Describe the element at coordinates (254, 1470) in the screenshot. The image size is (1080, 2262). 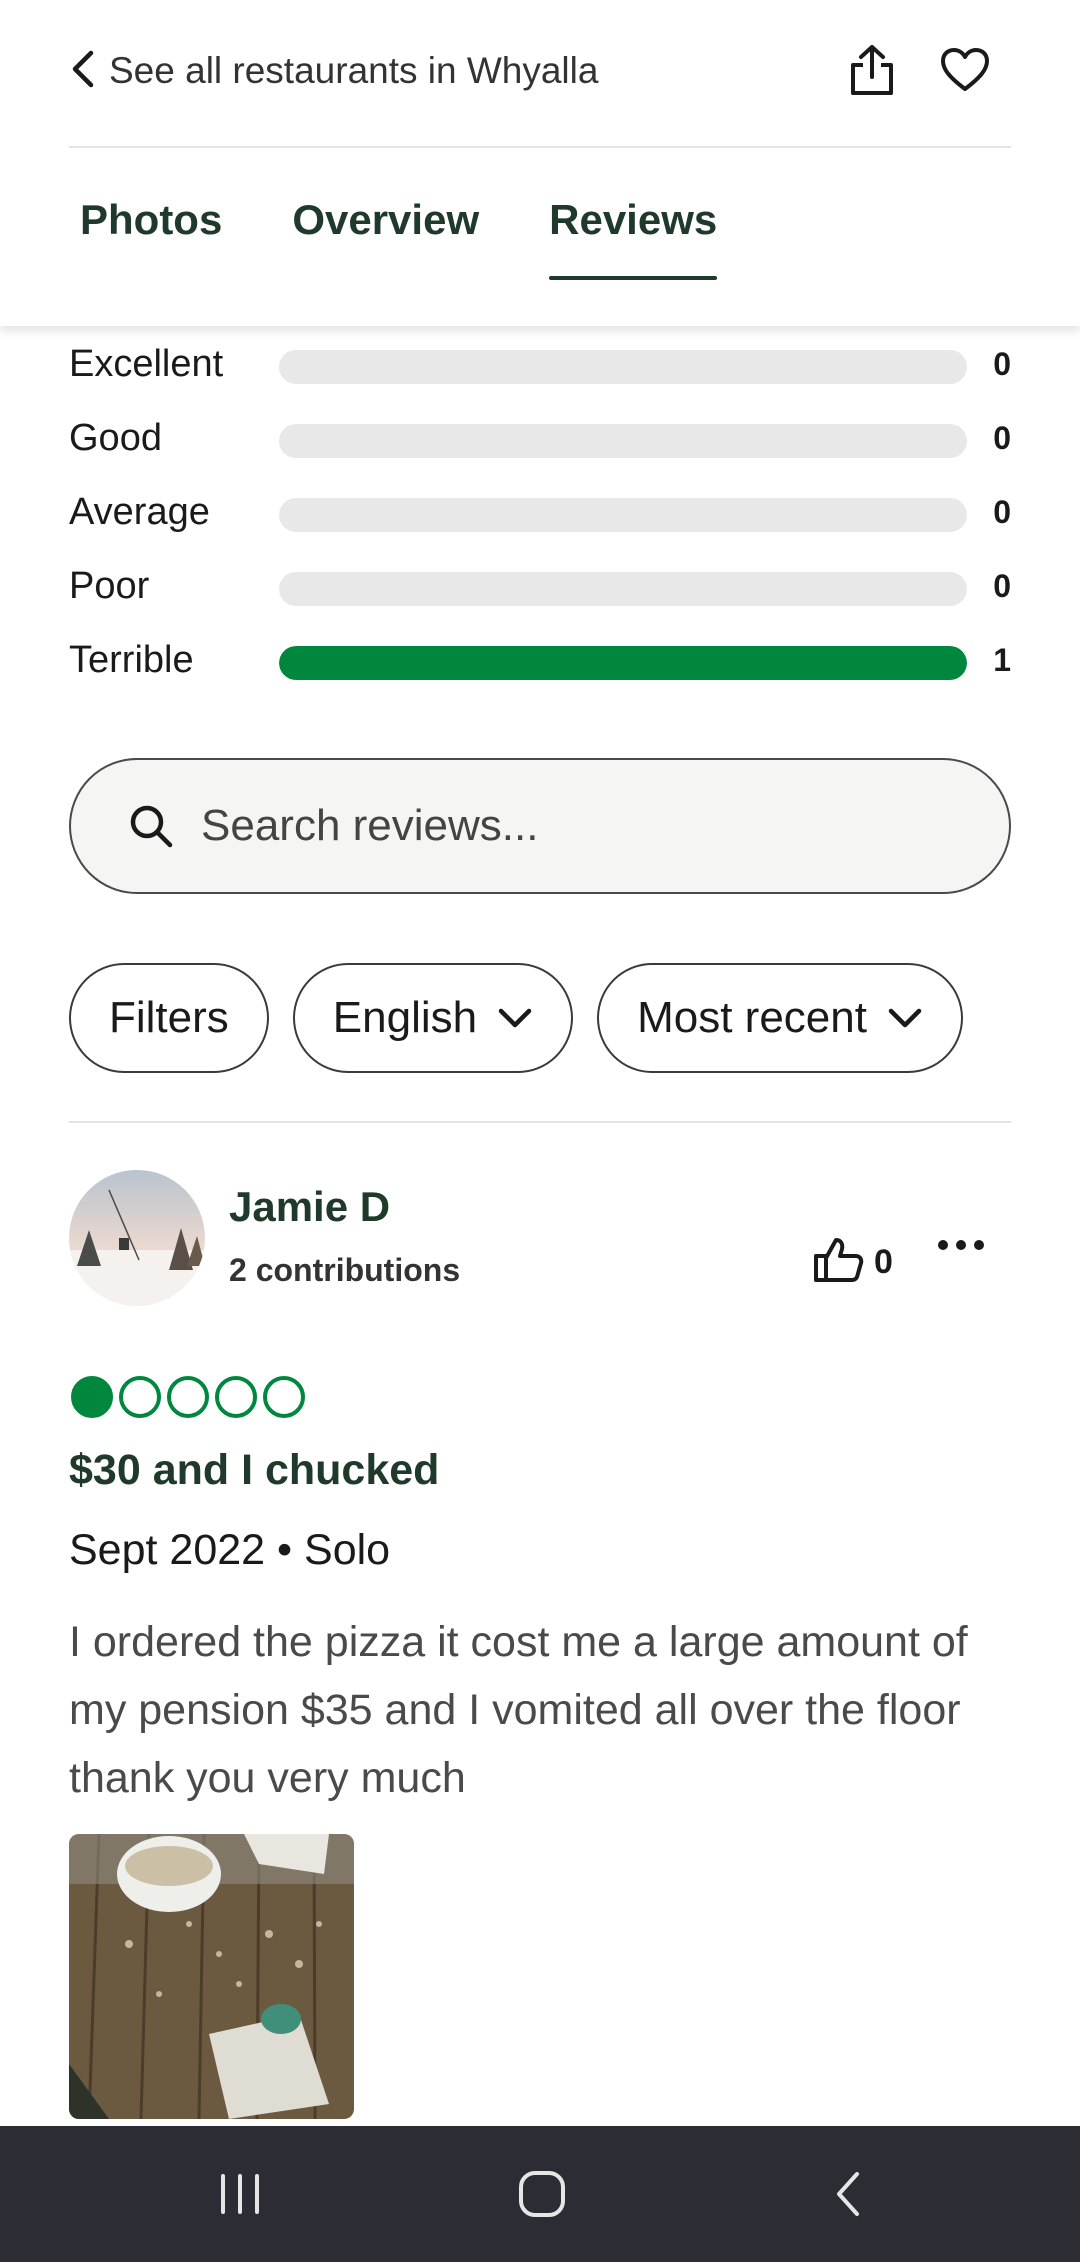
I see `review-title: $30 and I chucked` at that location.